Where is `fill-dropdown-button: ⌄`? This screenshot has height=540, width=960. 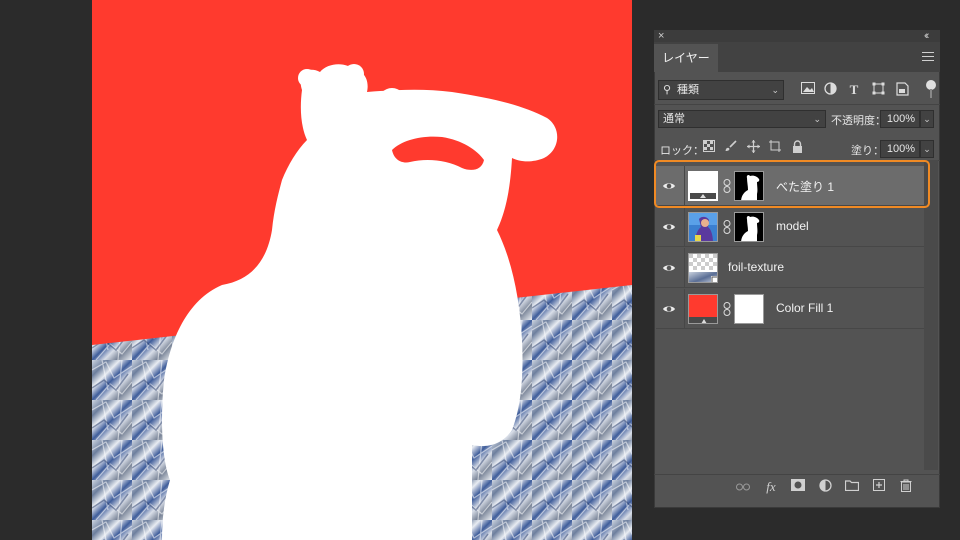 fill-dropdown-button: ⌄ is located at coordinates (927, 149).